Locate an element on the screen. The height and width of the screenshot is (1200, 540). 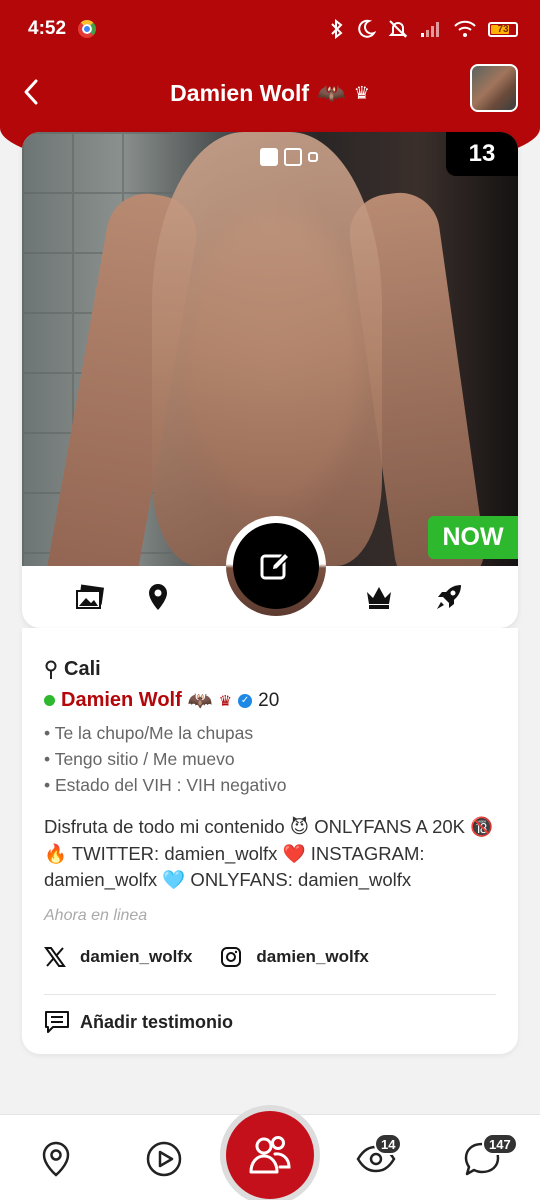
divider is located at coordinates (270, 994).